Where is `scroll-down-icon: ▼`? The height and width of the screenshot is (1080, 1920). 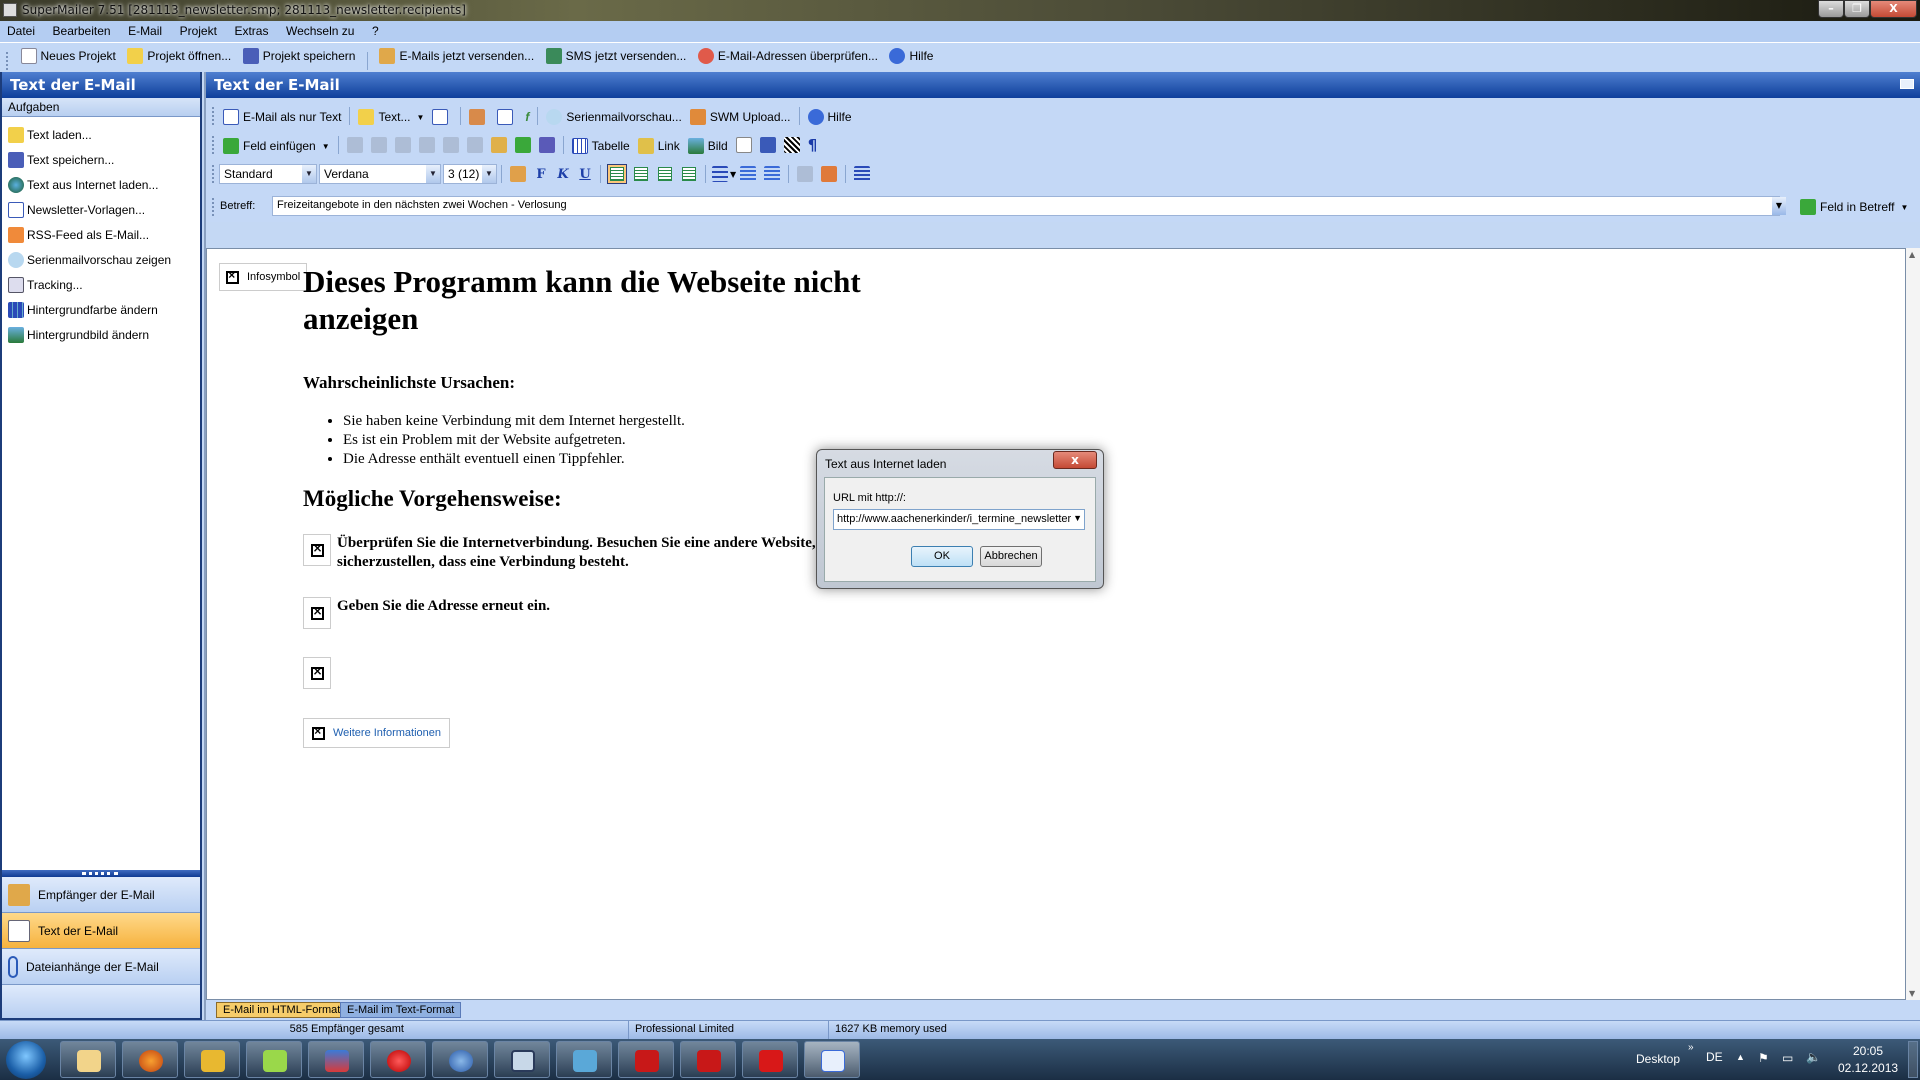 scroll-down-icon: ▼ is located at coordinates (1912, 993).